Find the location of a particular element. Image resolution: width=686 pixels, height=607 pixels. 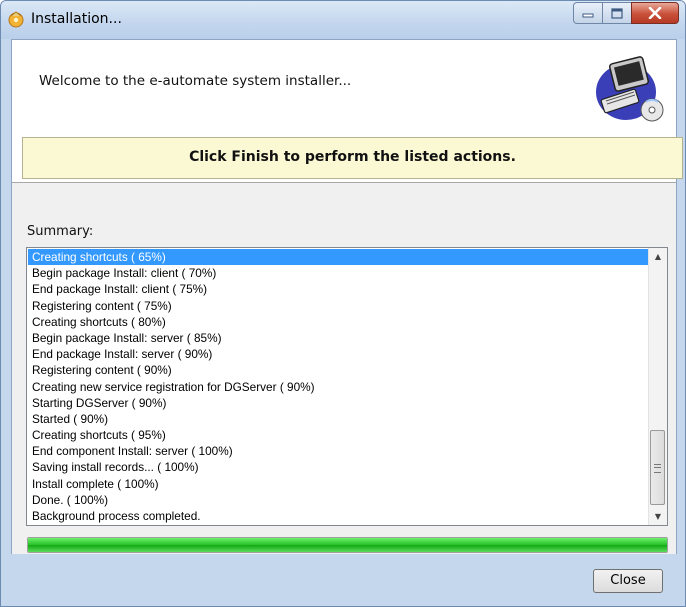

list-item: Install complete ( 100%) is located at coordinates (338, 484).